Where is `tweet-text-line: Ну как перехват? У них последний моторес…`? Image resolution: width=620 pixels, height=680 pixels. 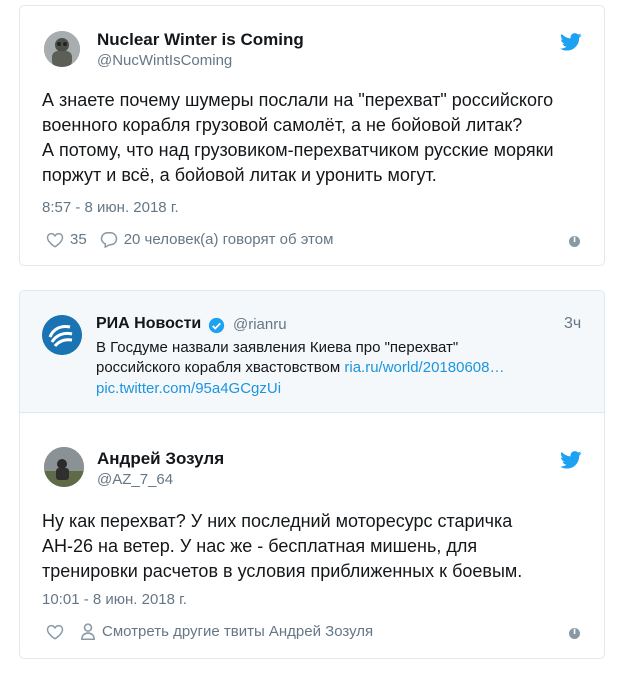 tweet-text-line: Ну как перехват? У них последний моторес… is located at coordinates (277, 521).